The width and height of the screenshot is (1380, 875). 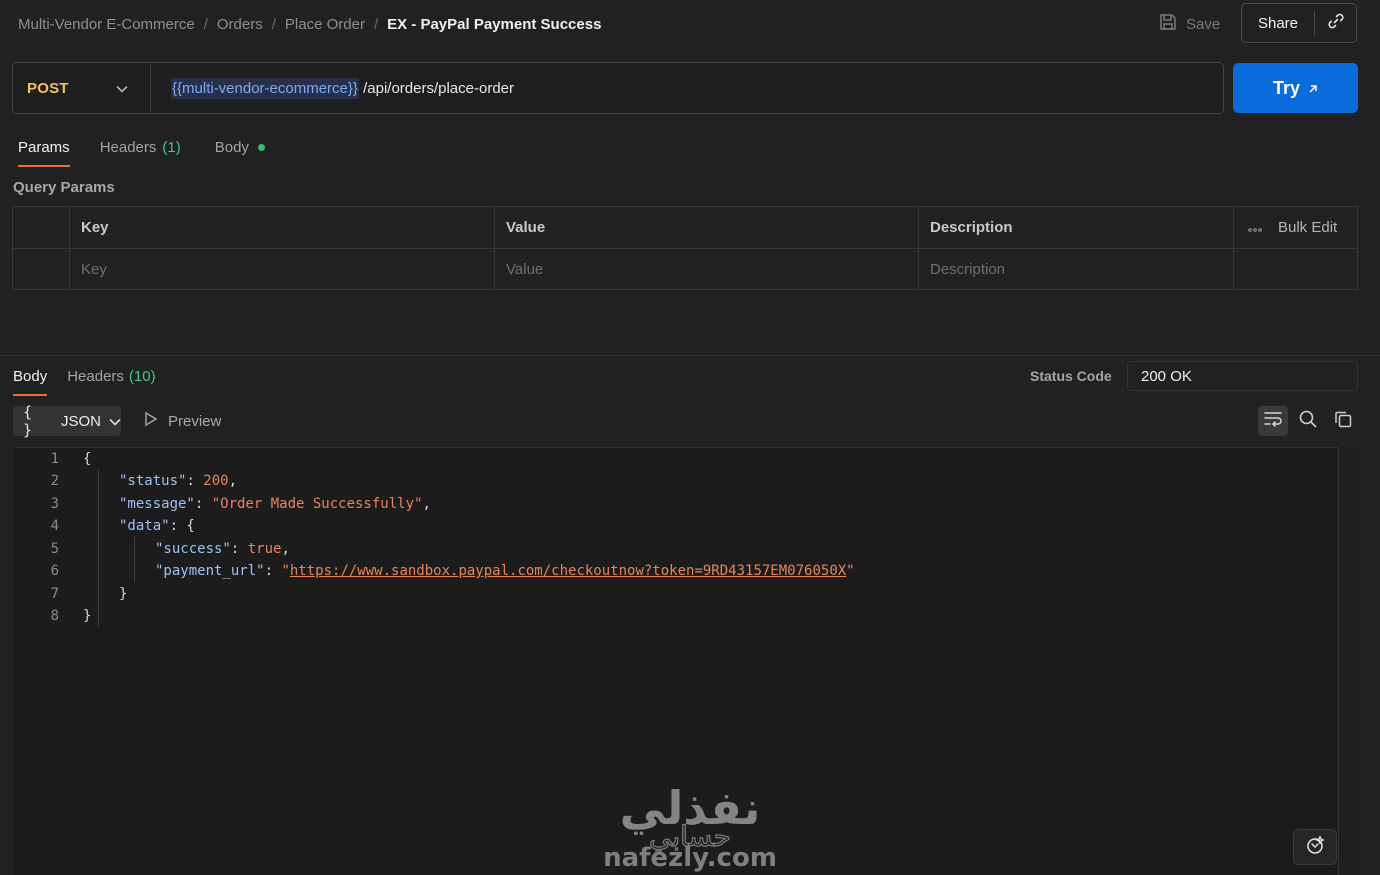 I want to click on line-number: 1, so click(x=54, y=459).